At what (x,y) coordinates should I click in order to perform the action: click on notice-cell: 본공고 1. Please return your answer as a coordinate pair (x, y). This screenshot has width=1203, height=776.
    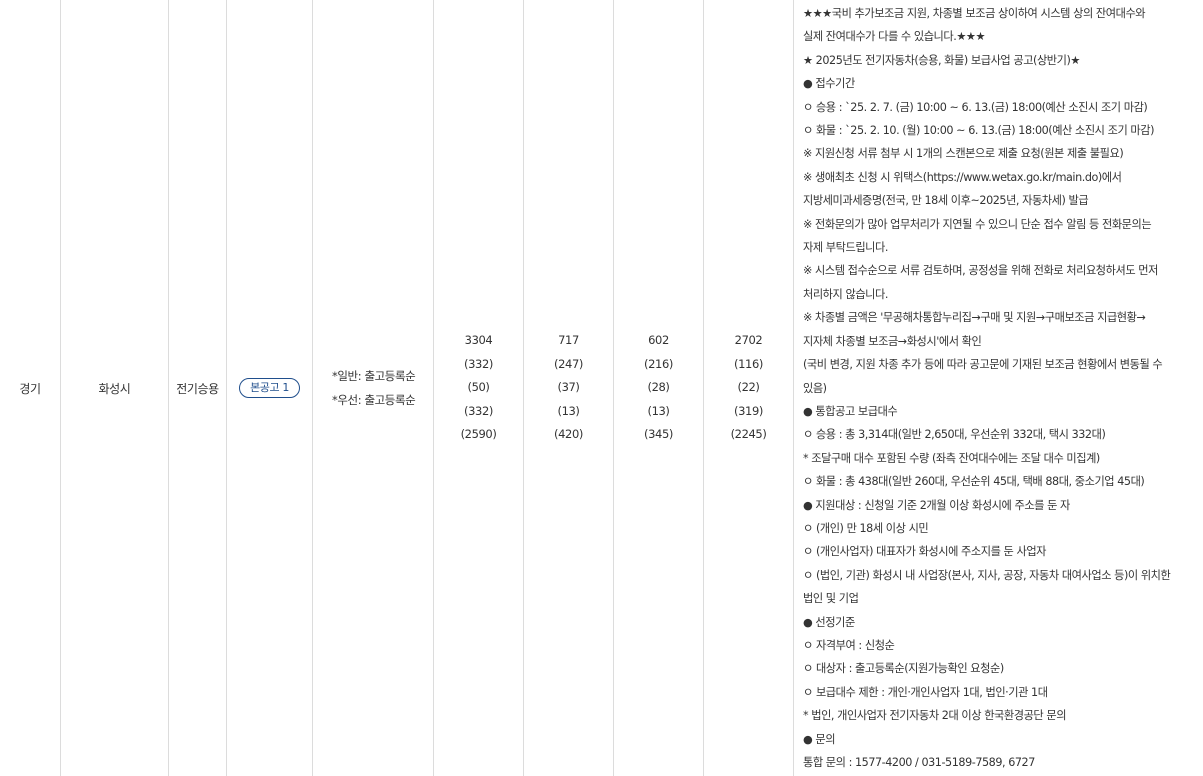
    Looking at the image, I should click on (269, 388).